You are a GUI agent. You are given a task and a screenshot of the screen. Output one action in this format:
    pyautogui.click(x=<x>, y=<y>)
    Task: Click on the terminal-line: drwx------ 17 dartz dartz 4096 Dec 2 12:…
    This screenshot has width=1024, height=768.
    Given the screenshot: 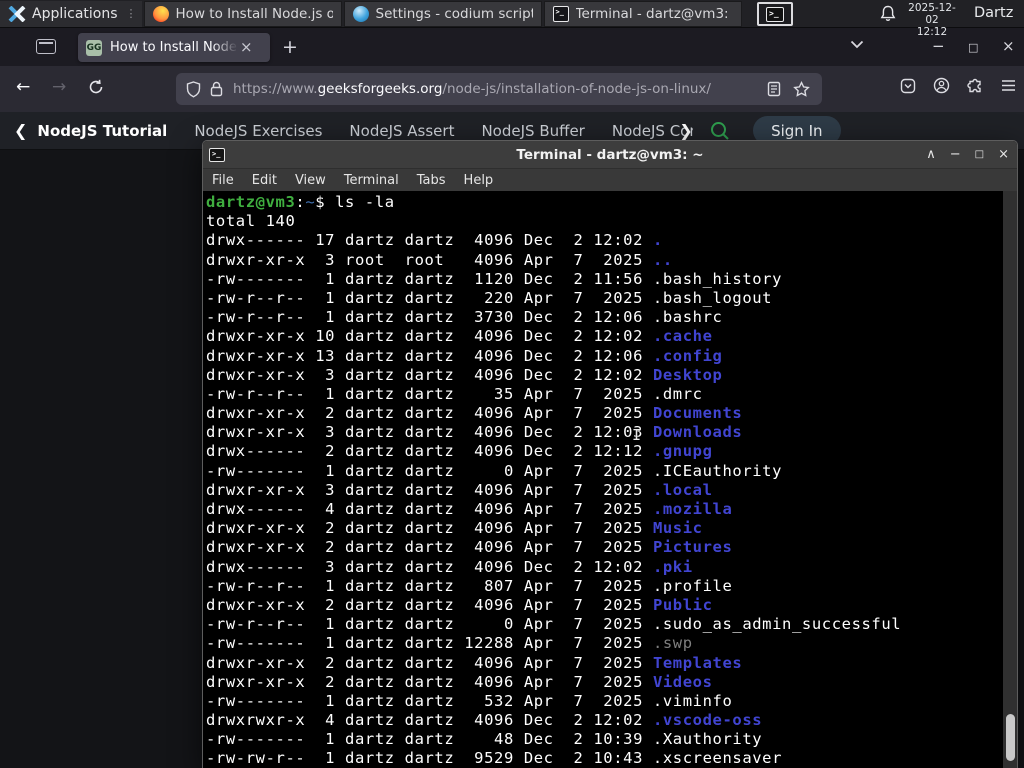 What is the action you would take?
    pyautogui.click(x=434, y=240)
    